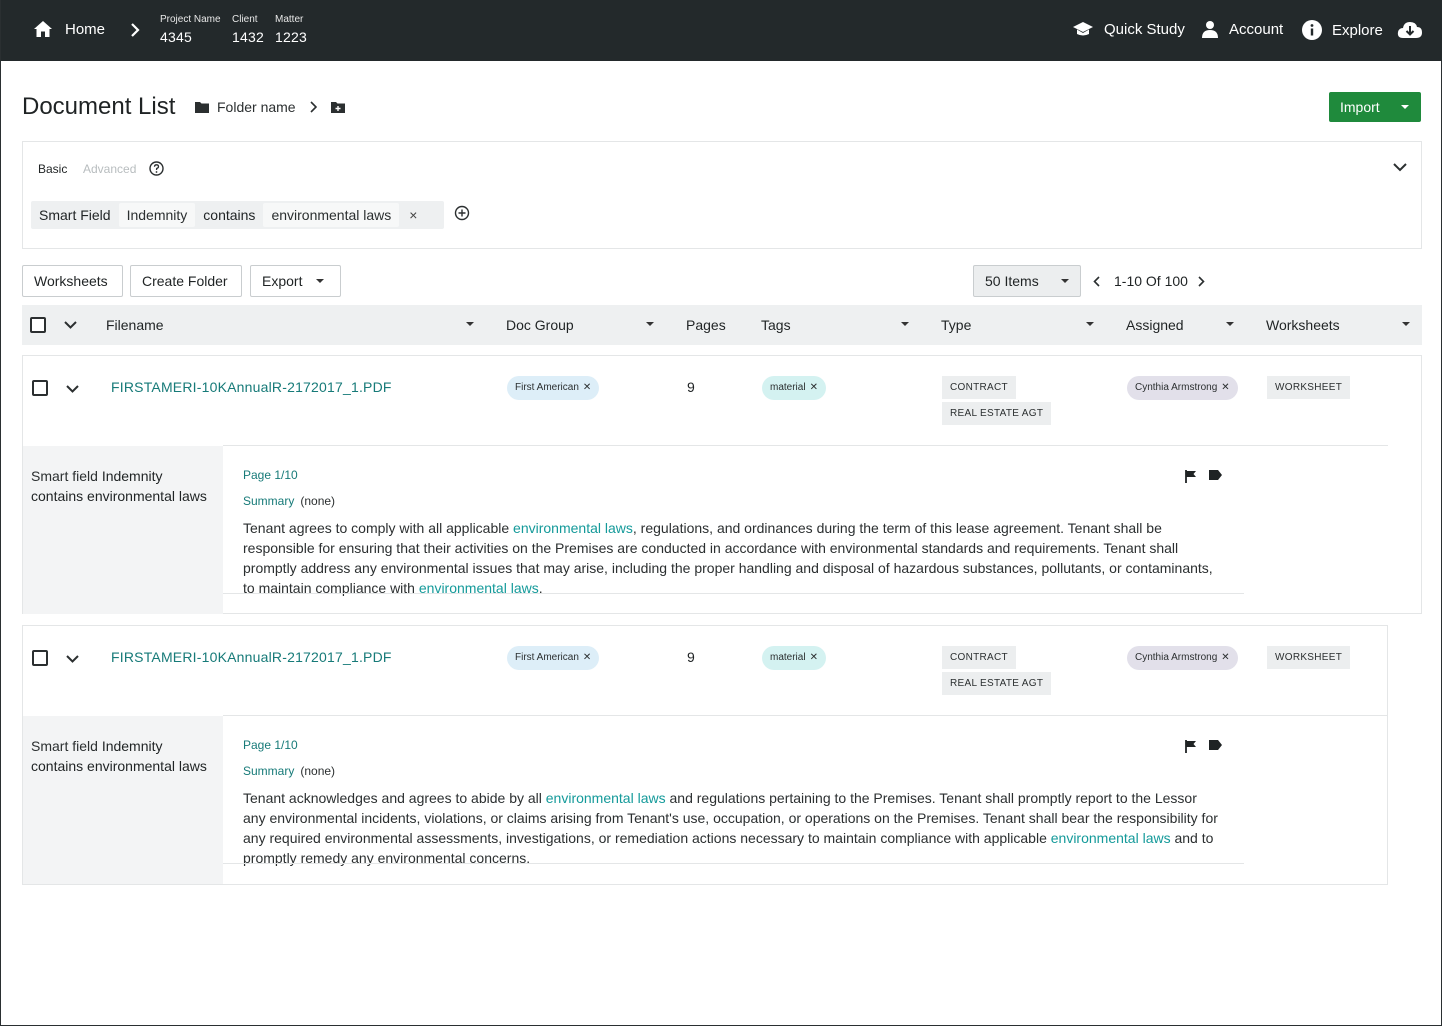  I want to click on column-worksheets: Worksheets, so click(1303, 325).